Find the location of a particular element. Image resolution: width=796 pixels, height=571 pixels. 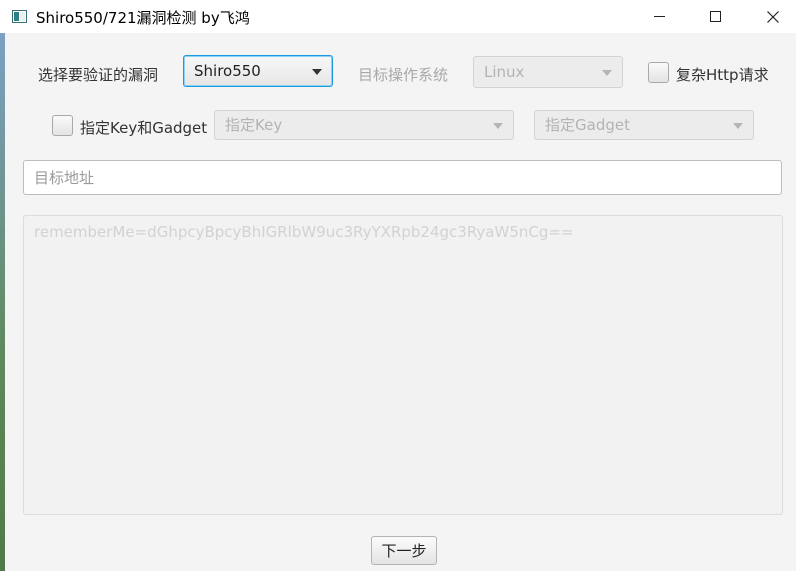

maximize-icon is located at coordinates (715, 16).